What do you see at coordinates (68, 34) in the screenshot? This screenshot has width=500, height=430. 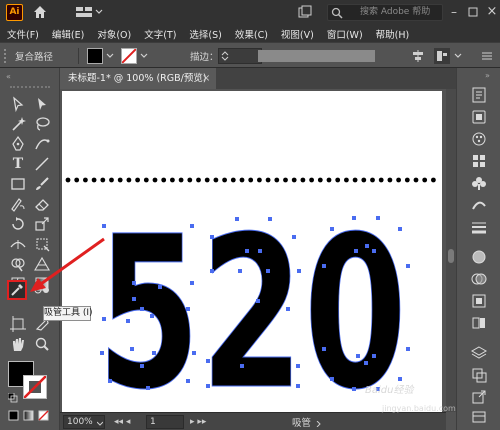 I see `menu-edit: 编辑(E)` at bounding box center [68, 34].